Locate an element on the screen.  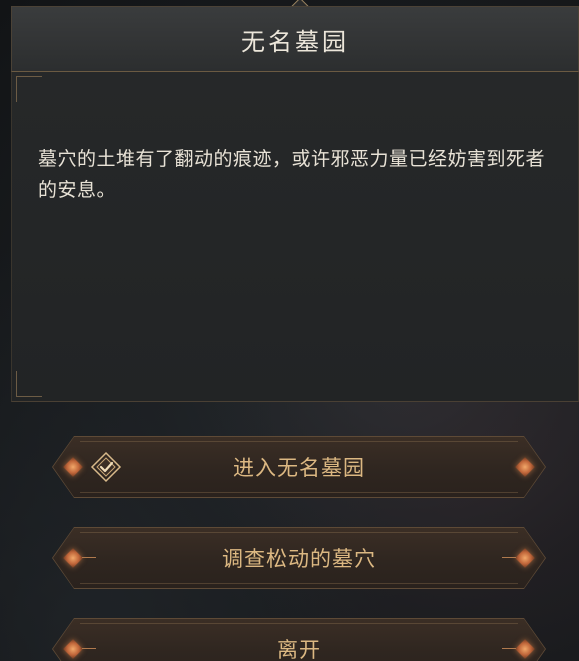
option-label: 进入无名墓园 is located at coordinates (299, 468).